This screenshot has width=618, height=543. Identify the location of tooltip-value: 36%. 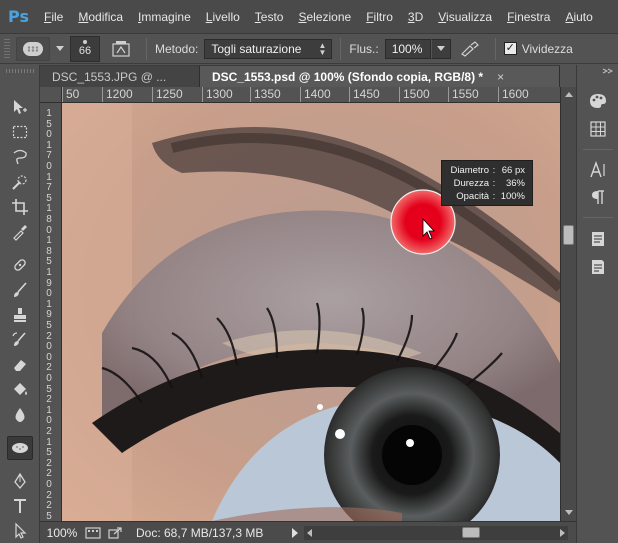
(515, 183).